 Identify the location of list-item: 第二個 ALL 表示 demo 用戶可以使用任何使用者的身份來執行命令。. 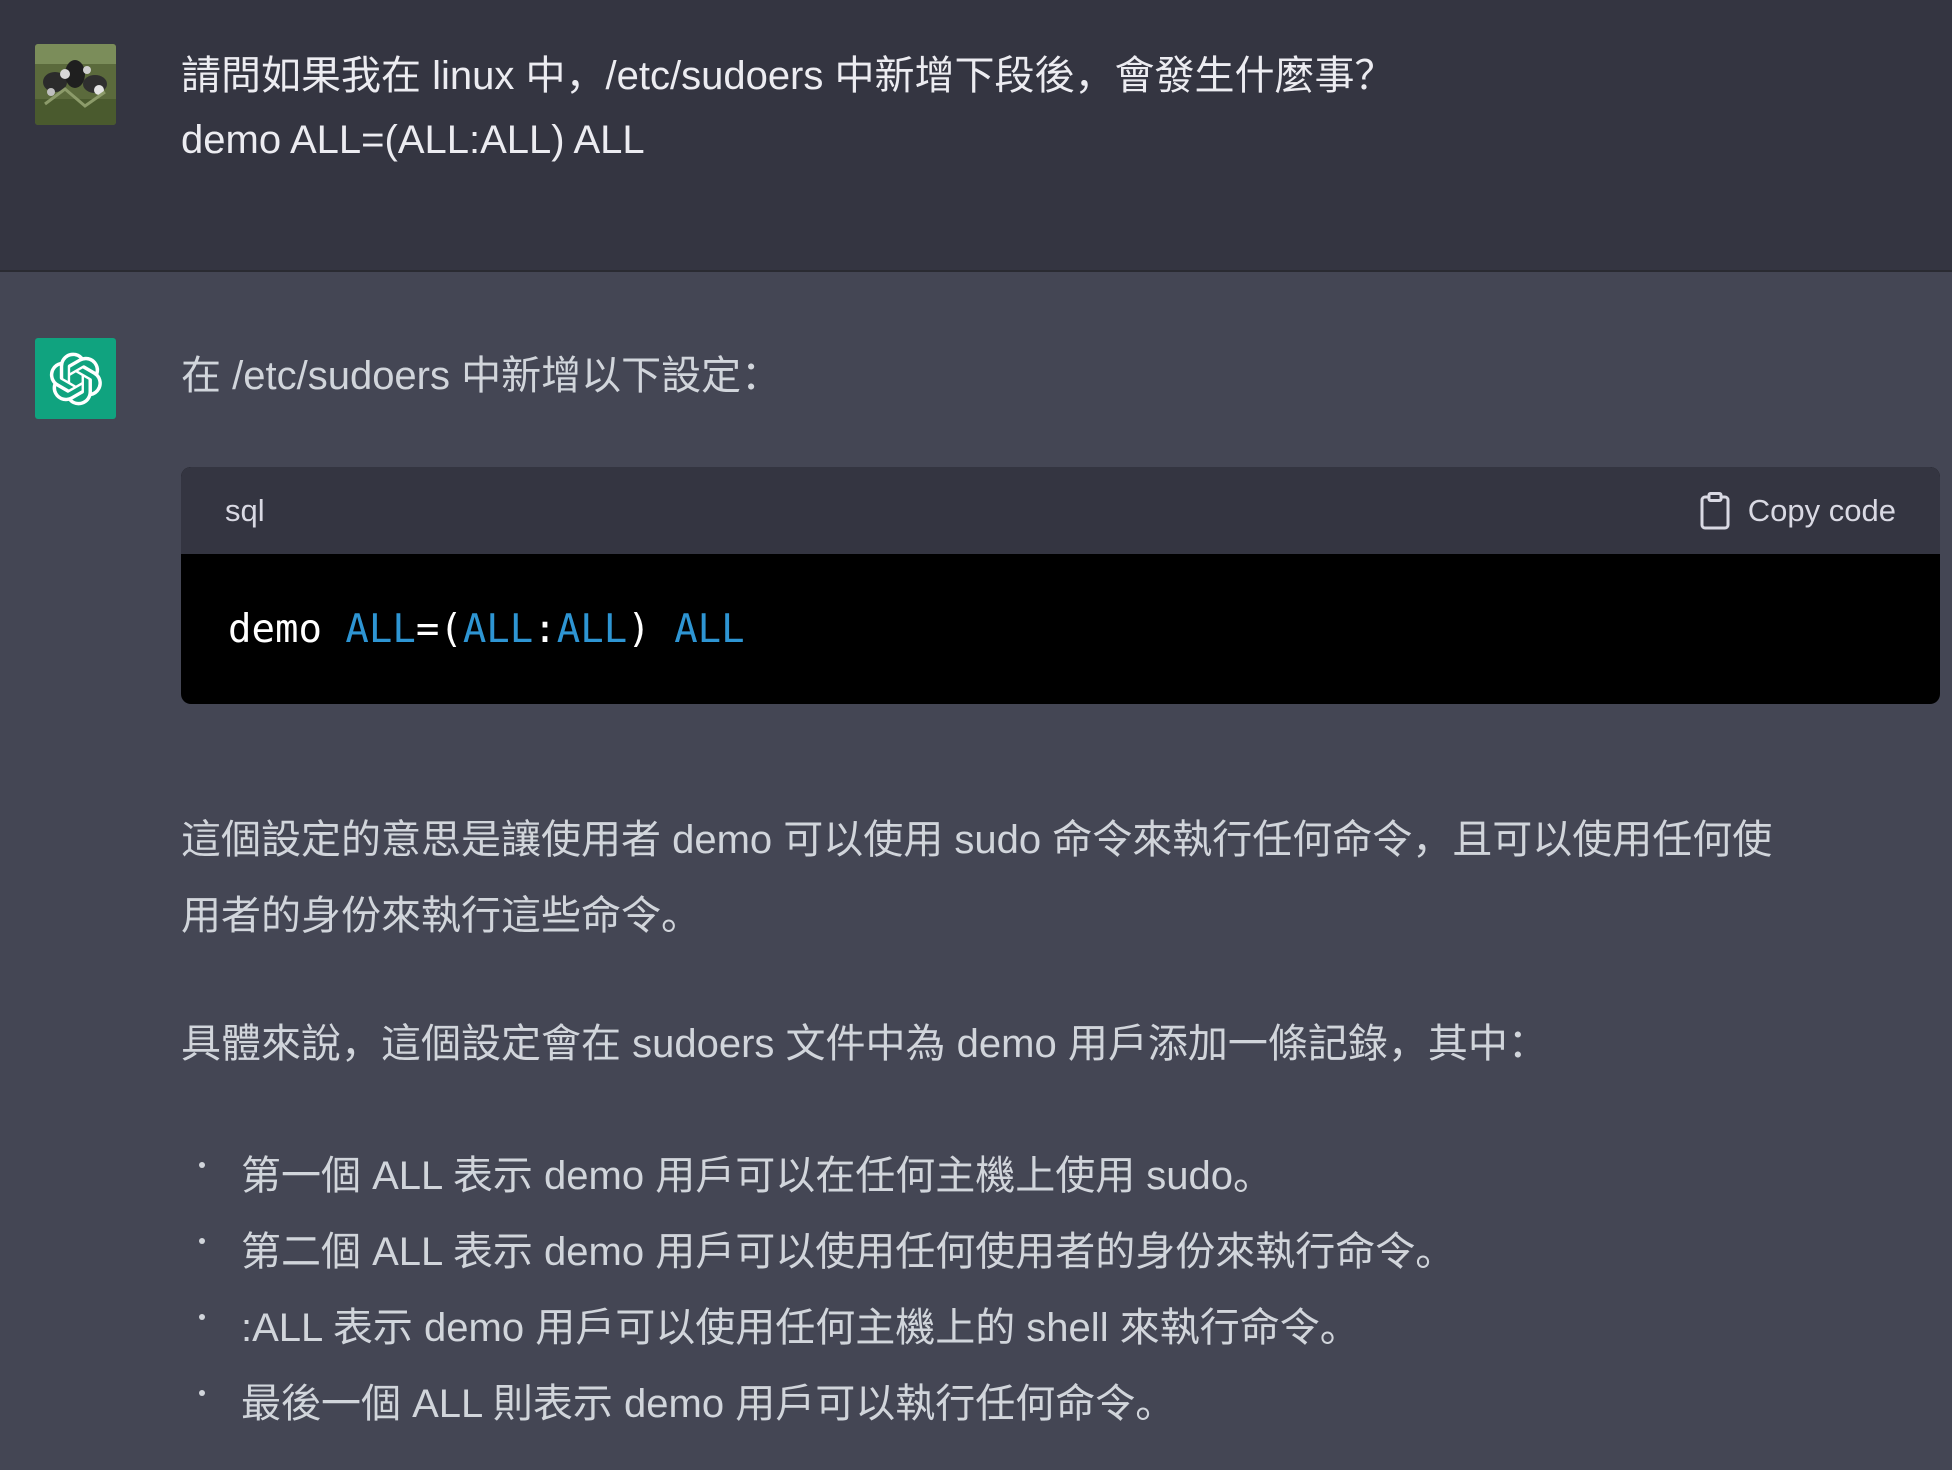
(1041, 1252).